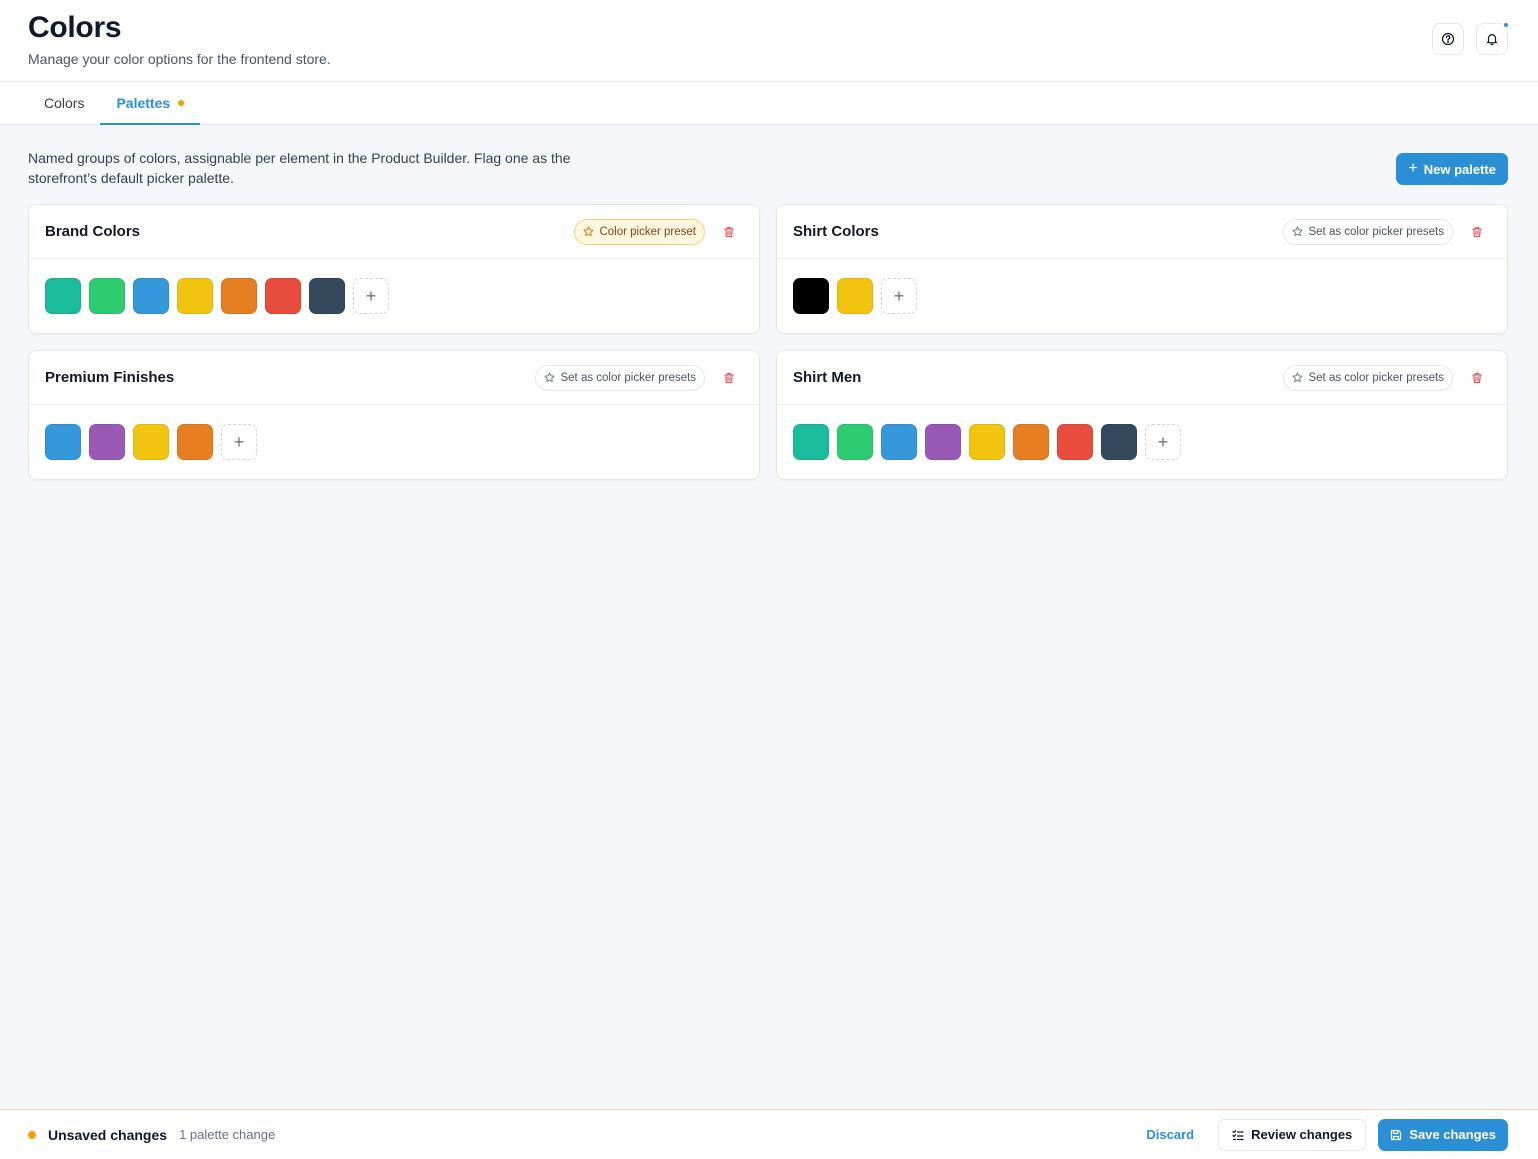 This screenshot has width=1538, height=1159. I want to click on tab-colors: Colors, so click(64, 103).